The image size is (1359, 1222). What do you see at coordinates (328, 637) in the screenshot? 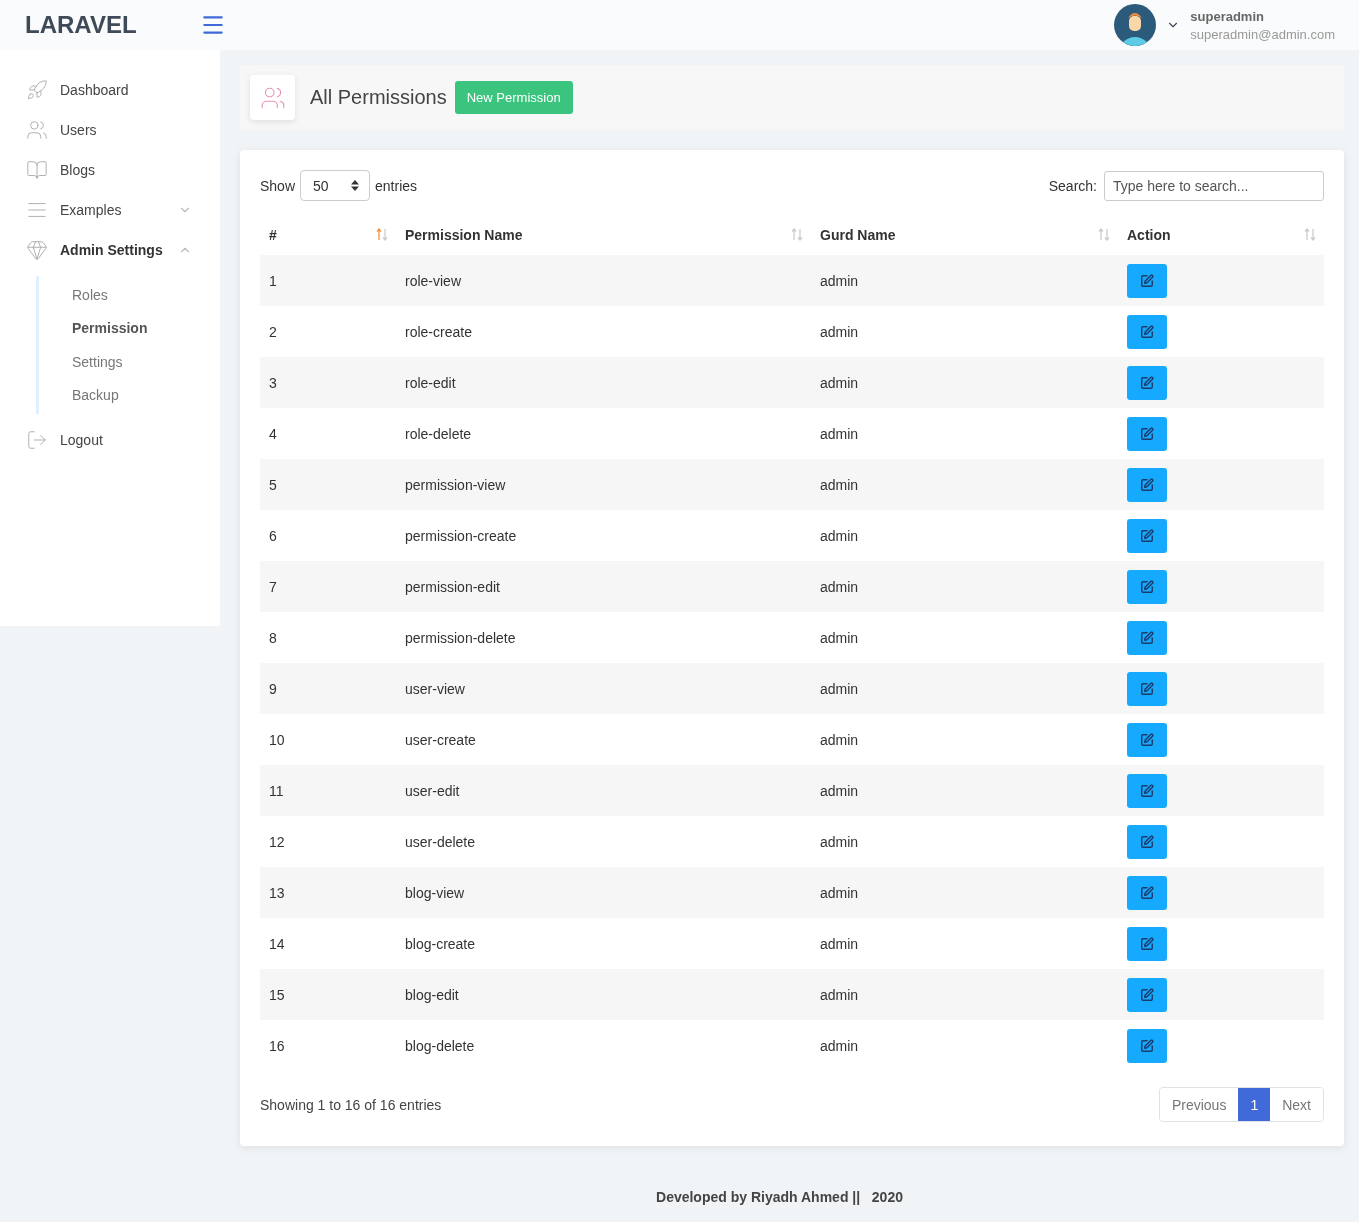
I see `table-cell: 8` at bounding box center [328, 637].